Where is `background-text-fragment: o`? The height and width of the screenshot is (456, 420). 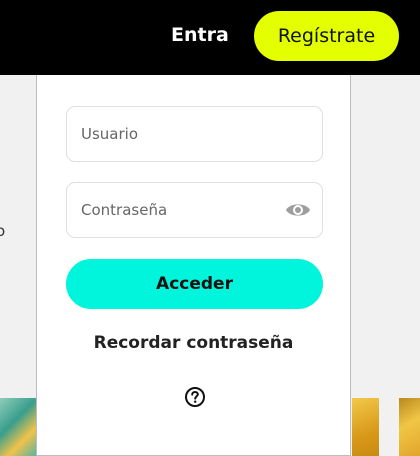 background-text-fragment: o is located at coordinates (3, 231).